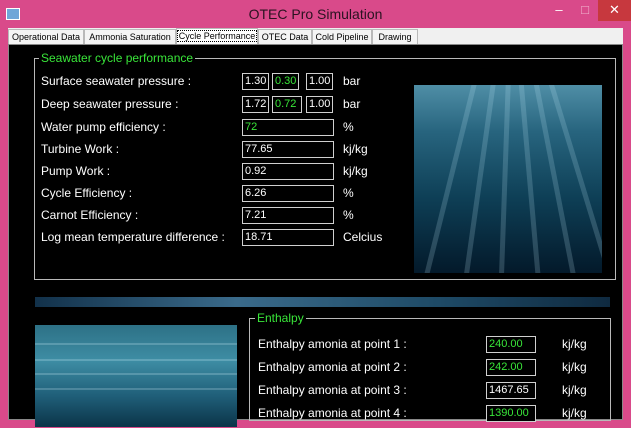 Image resolution: width=631 pixels, height=428 pixels. What do you see at coordinates (217, 36) in the screenshot?
I see `tab-cycle-performance: Cycle Performance` at bounding box center [217, 36].